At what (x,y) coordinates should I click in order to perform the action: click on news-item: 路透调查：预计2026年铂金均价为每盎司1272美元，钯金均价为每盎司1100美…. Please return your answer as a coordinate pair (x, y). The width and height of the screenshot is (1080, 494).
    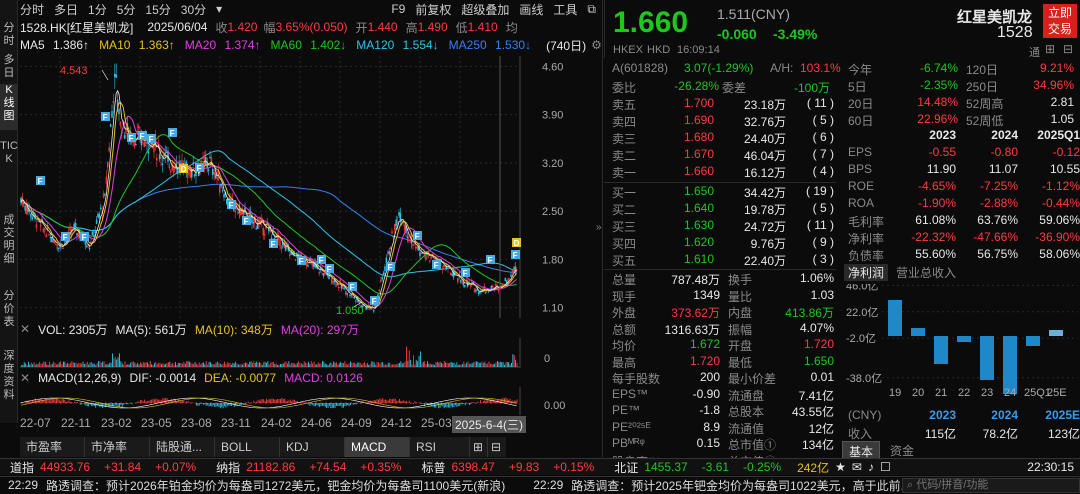
    Looking at the image, I should click on (275, 485).